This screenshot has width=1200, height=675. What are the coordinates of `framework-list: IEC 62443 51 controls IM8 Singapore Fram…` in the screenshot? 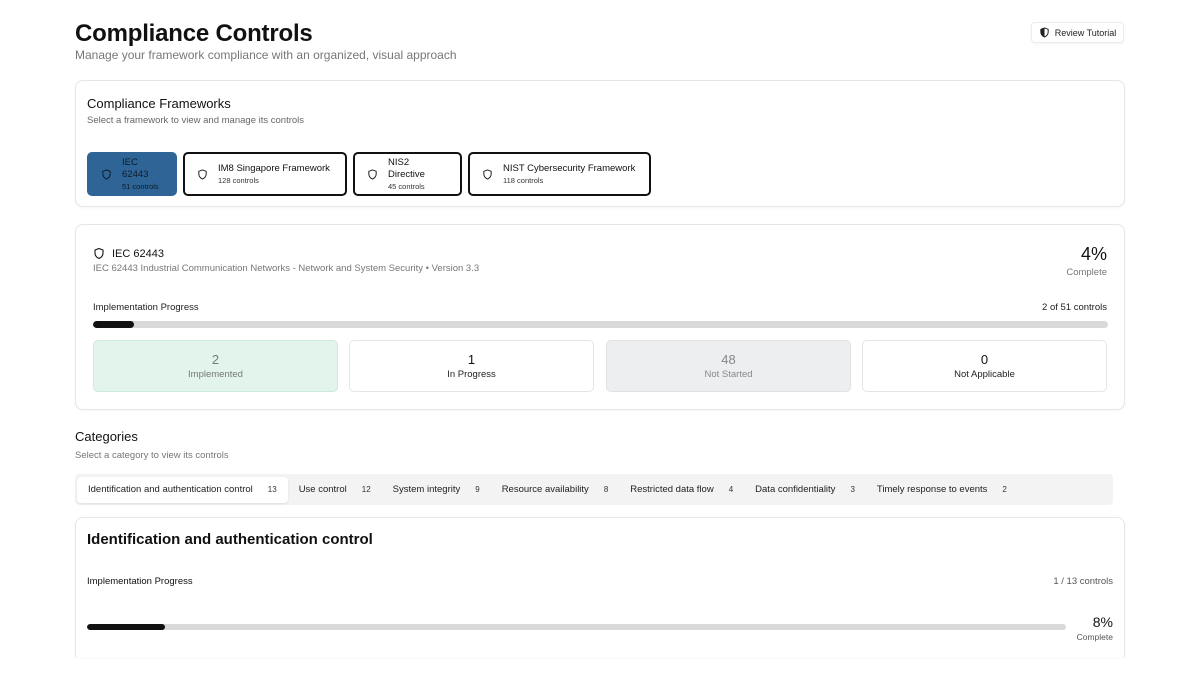 It's located at (369, 174).